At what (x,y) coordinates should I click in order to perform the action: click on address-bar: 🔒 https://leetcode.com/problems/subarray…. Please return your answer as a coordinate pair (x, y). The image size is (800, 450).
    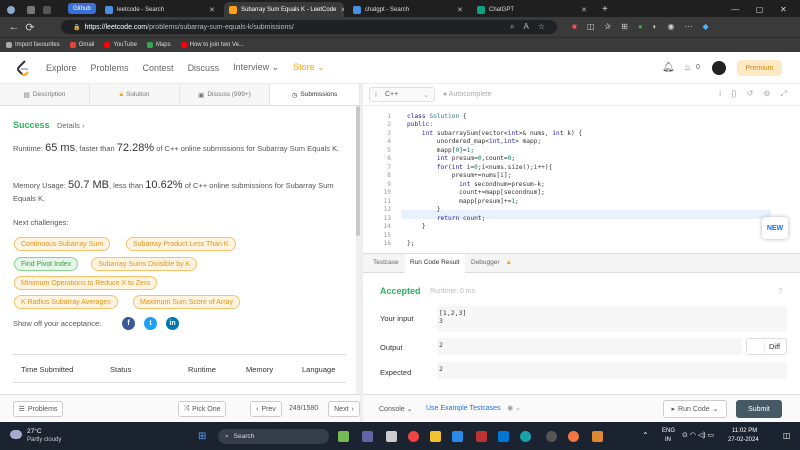
    Looking at the image, I should click on (309, 27).